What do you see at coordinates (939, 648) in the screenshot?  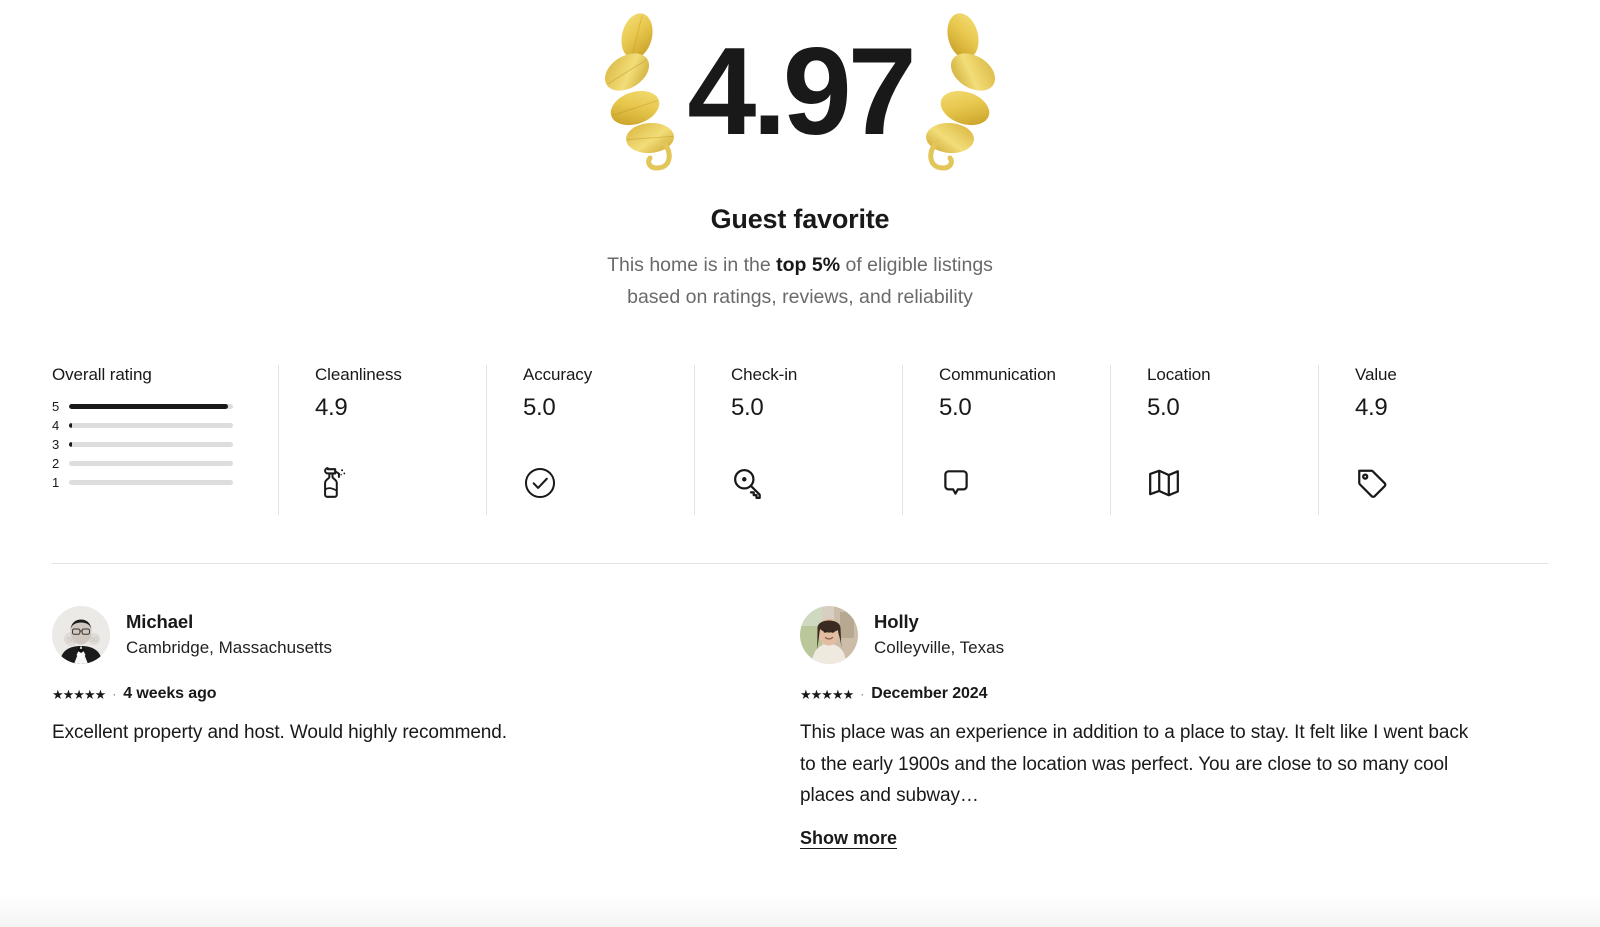 I see `review-author-location: Colleyville, Texas` at bounding box center [939, 648].